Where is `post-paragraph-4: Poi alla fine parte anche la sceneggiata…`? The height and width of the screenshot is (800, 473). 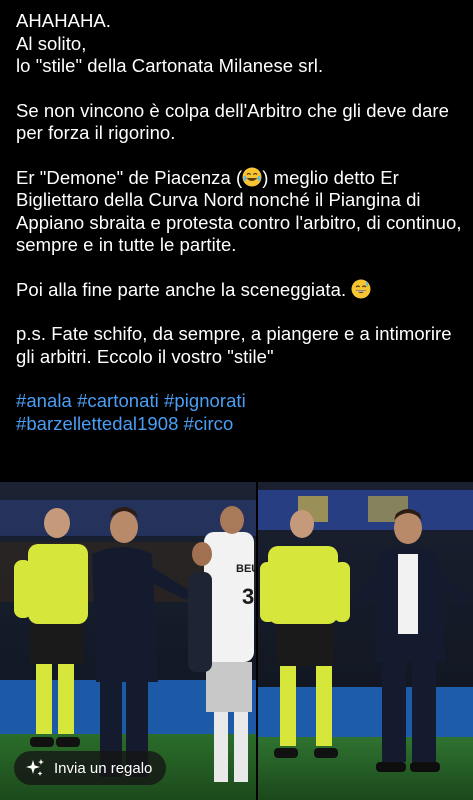 post-paragraph-4: Poi alla fine parte anche la sceneggiata… is located at coordinates (239, 290).